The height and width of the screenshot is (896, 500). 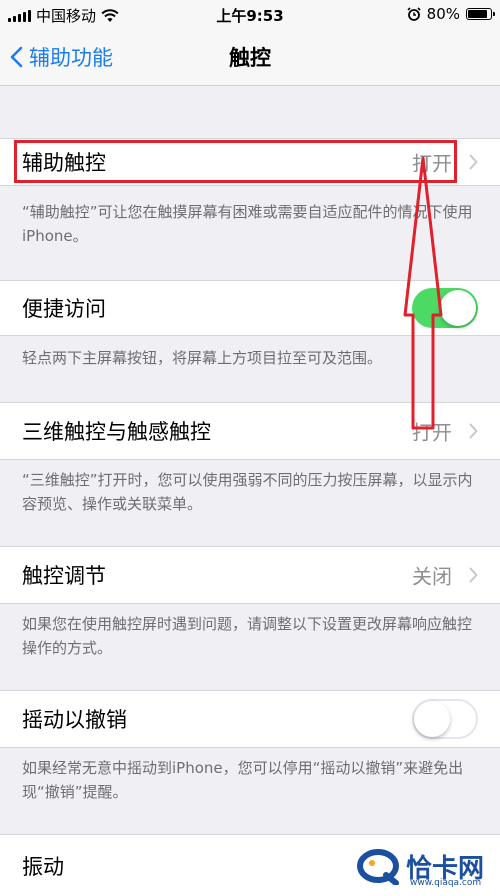 I want to click on reachability-description: 轻点两下主屏幕按钮，将屏幕上方项目拉至可及范围。, so click(x=202, y=358).